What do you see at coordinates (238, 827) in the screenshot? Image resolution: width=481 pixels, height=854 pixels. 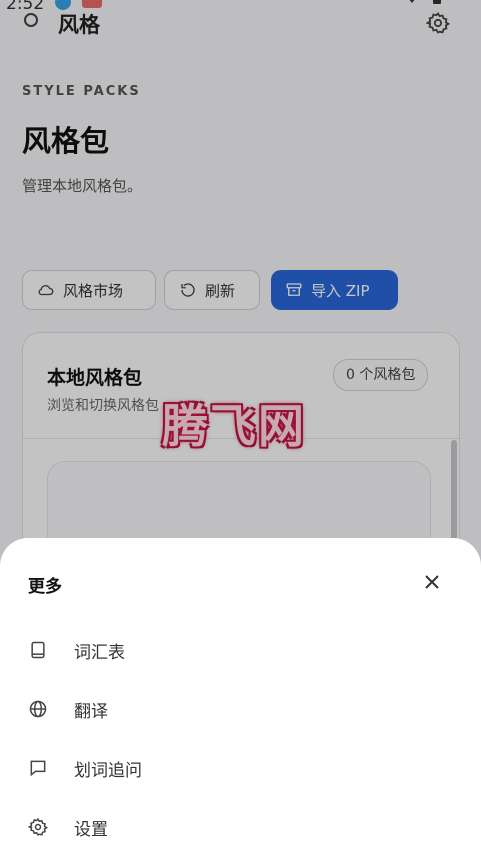 I see `menu-item-settings: 设置` at bounding box center [238, 827].